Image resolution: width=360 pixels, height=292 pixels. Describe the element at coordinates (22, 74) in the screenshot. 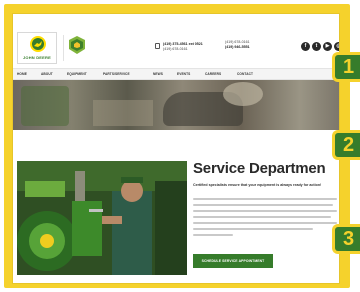

I see `nav-item-home: HOME` at that location.